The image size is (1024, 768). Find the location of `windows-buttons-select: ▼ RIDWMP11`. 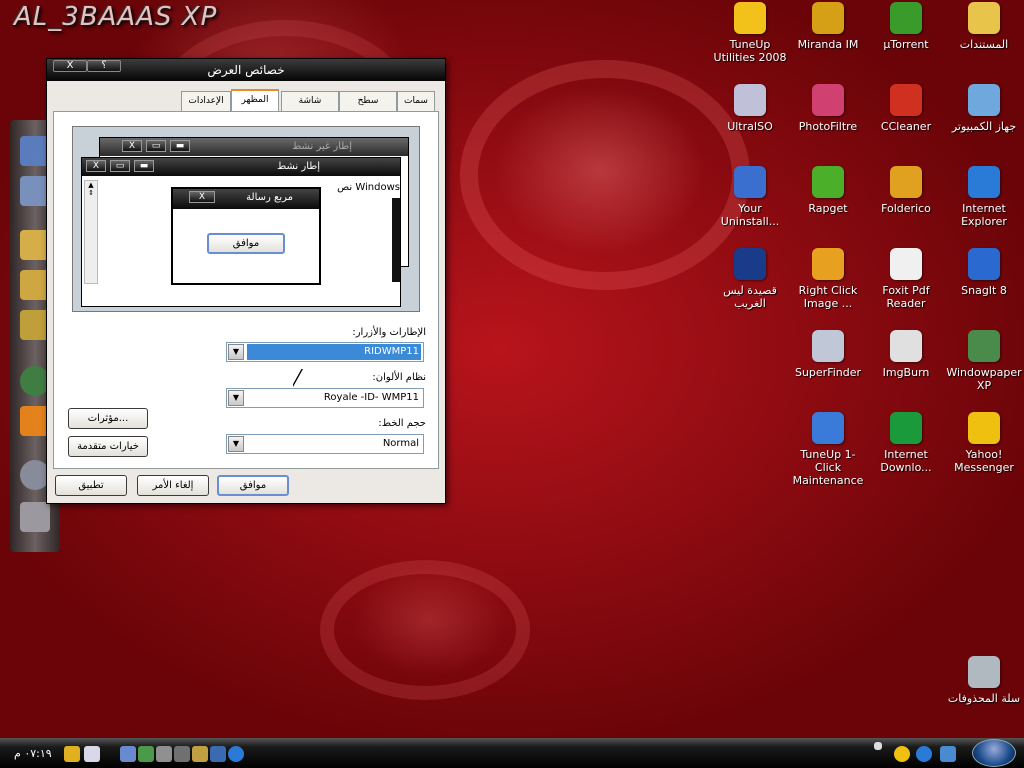

windows-buttons-select: ▼ RIDWMP11 is located at coordinates (325, 352).